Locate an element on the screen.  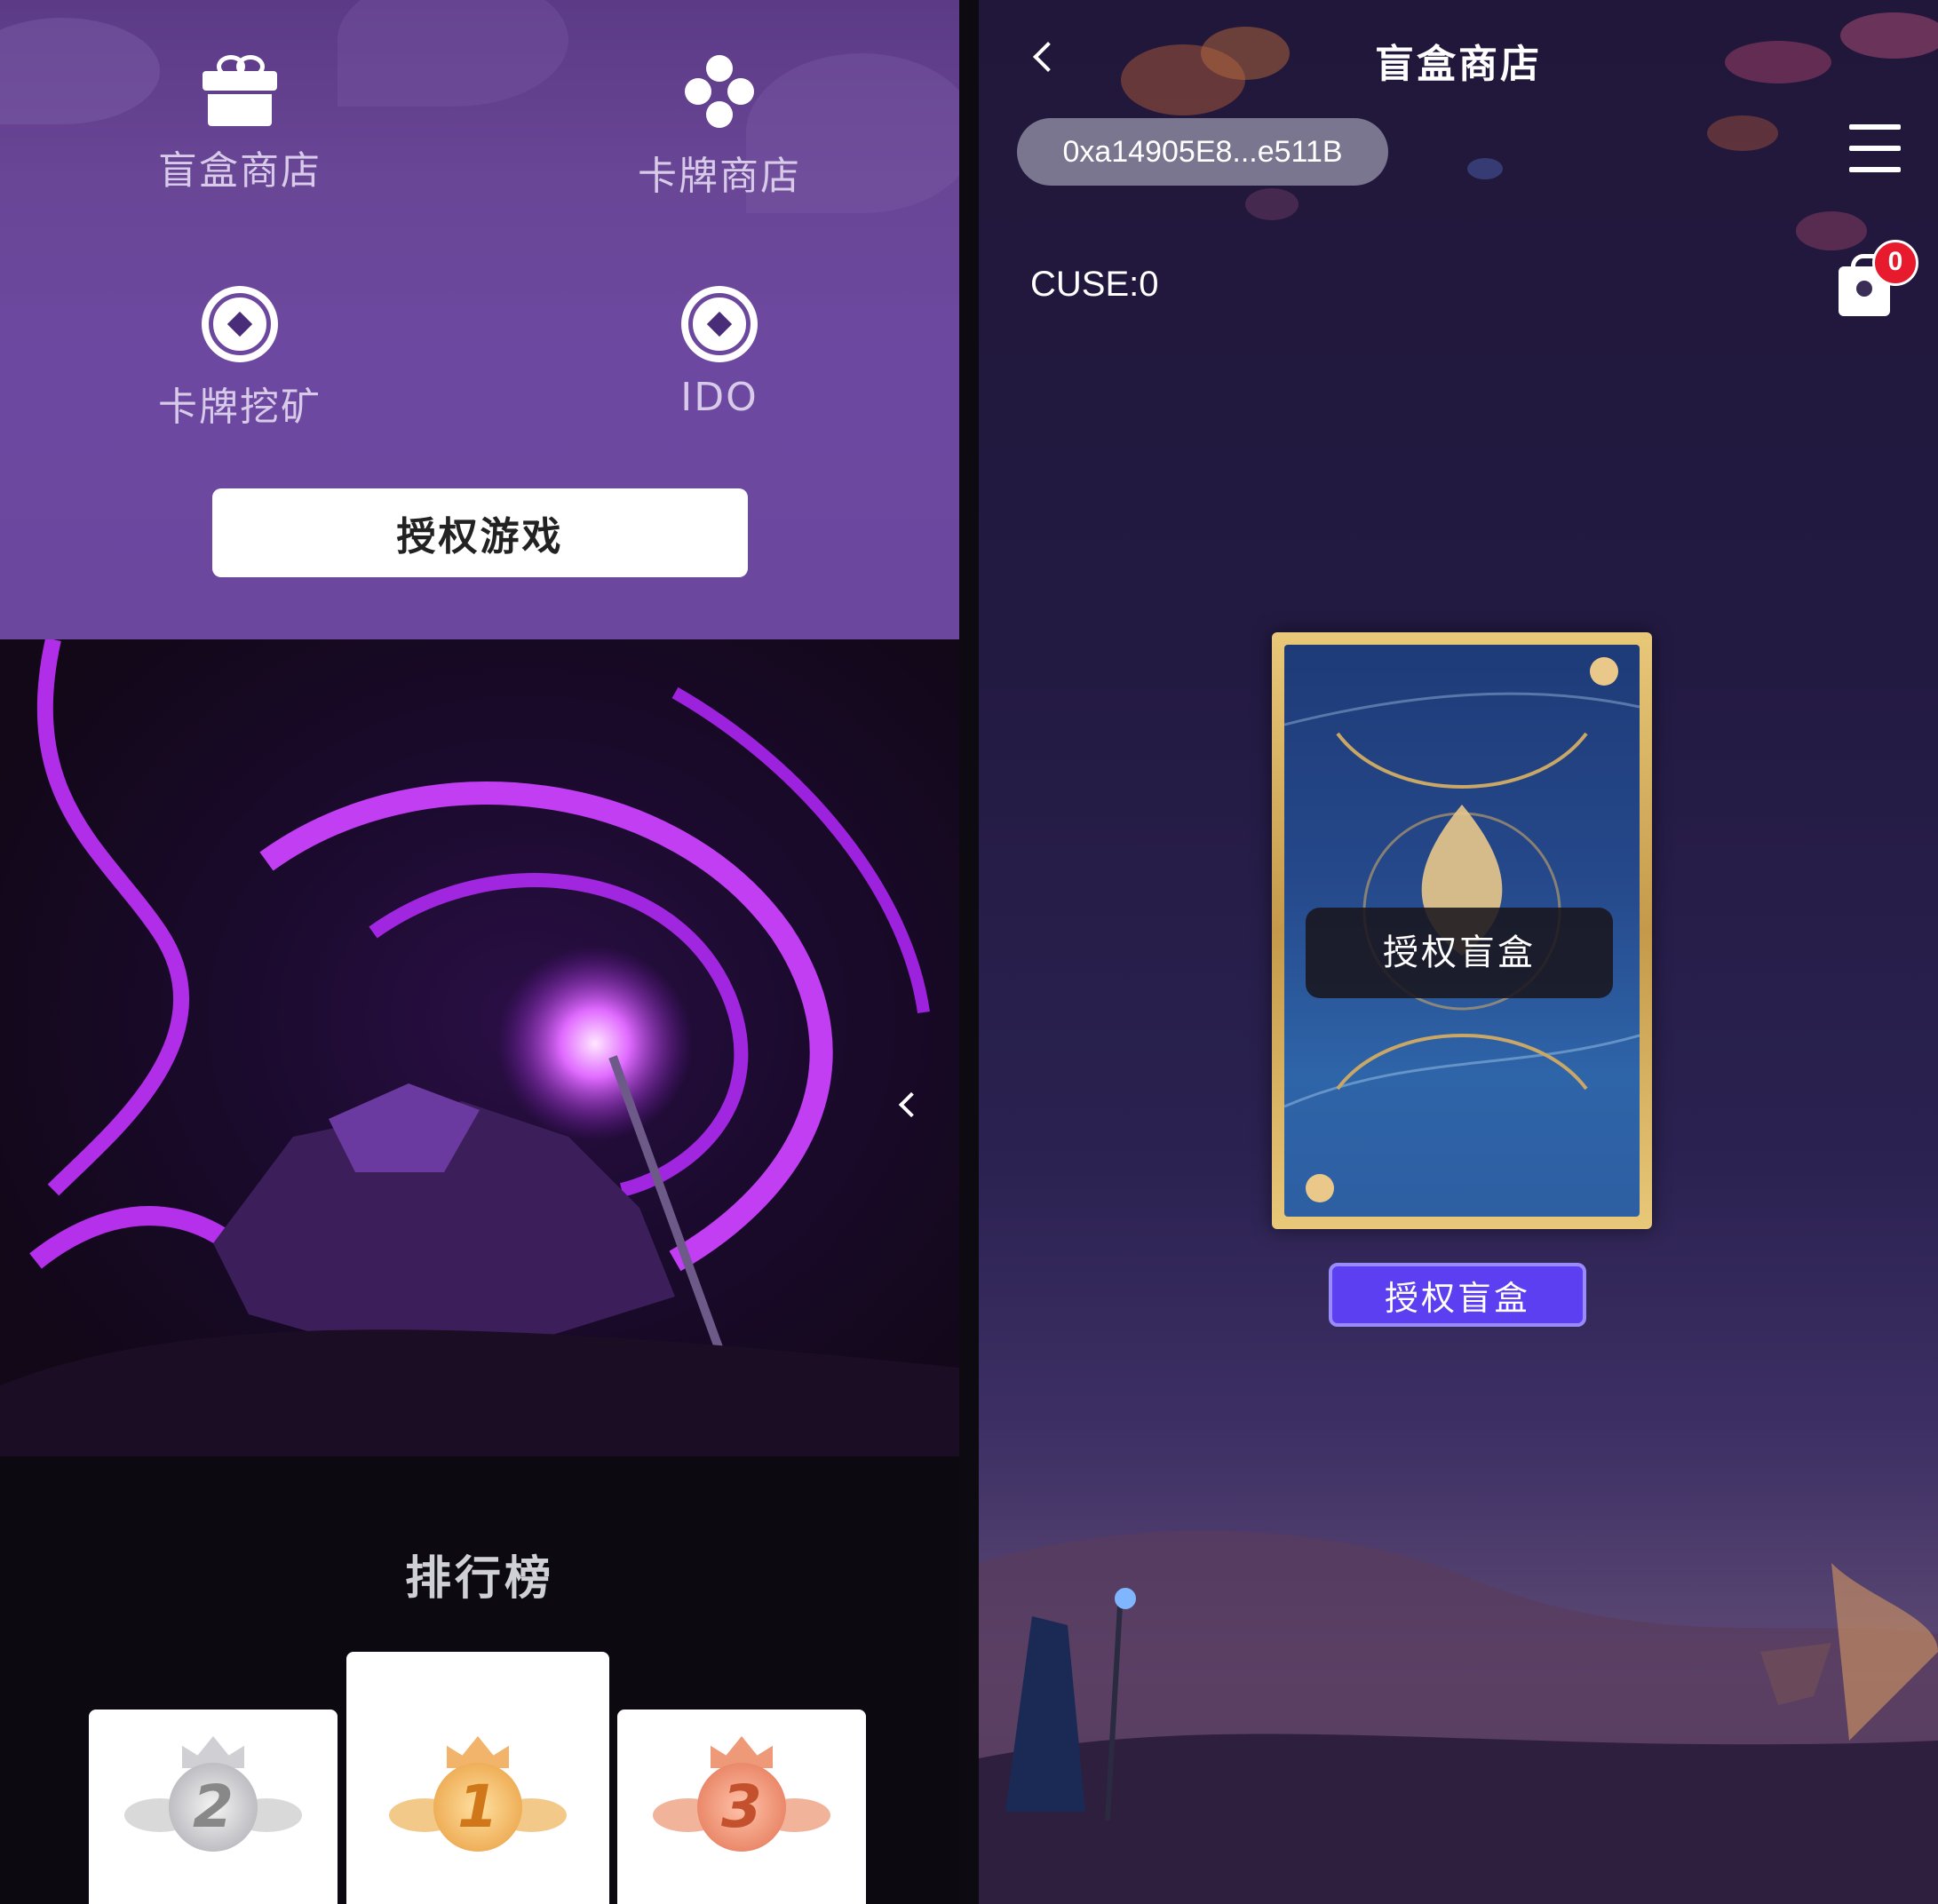
menu-item-card-store: 卡牌商店 is located at coordinates (719, 127).